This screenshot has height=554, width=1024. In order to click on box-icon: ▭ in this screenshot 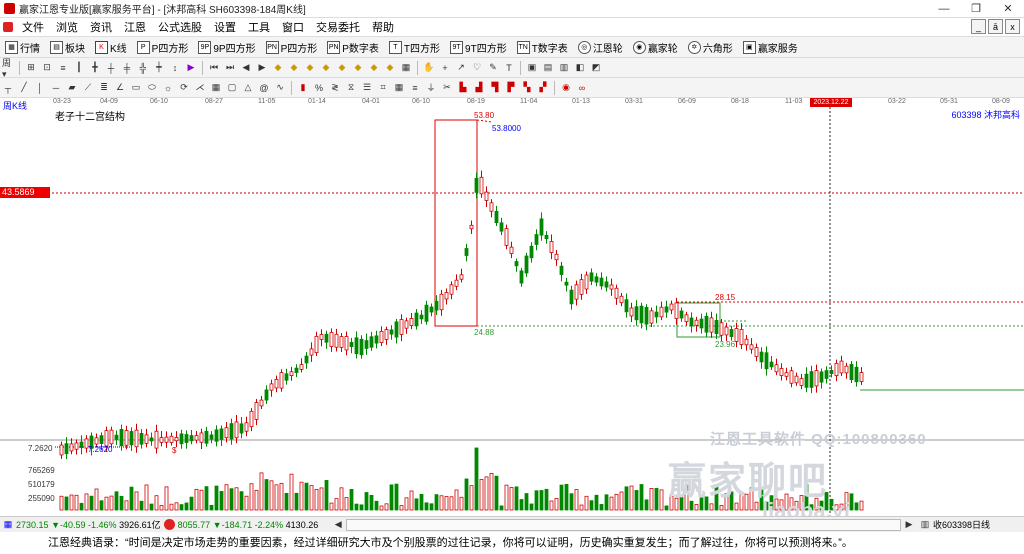, I will do `click(136, 88)`.